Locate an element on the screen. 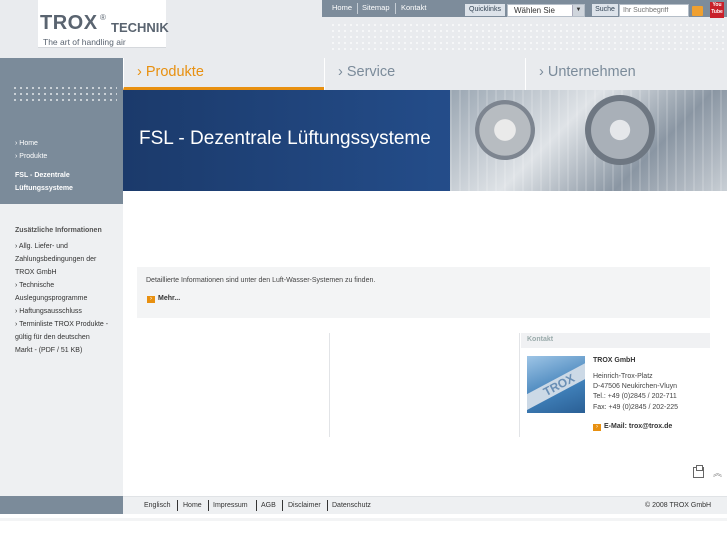 Image resolution: width=727 pixels, height=545 pixels. footer-left-block is located at coordinates (61, 505).